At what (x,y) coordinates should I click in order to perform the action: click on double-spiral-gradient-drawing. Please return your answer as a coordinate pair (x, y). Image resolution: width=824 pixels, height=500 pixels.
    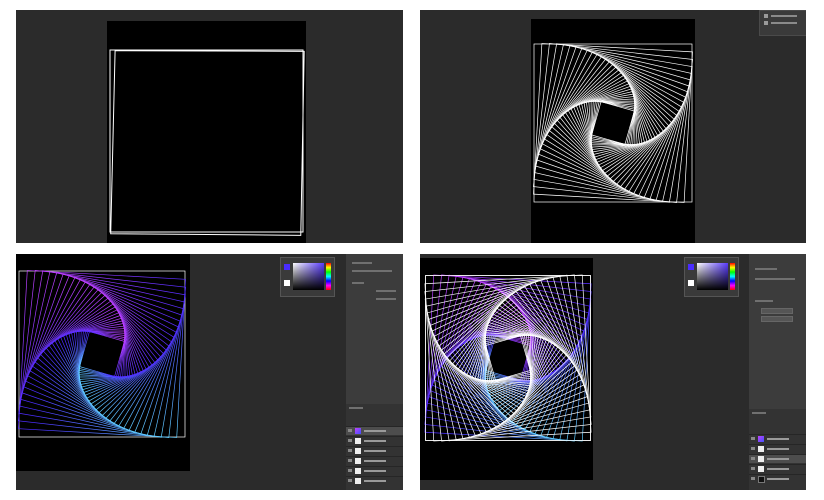
    Looking at the image, I should click on (508, 358).